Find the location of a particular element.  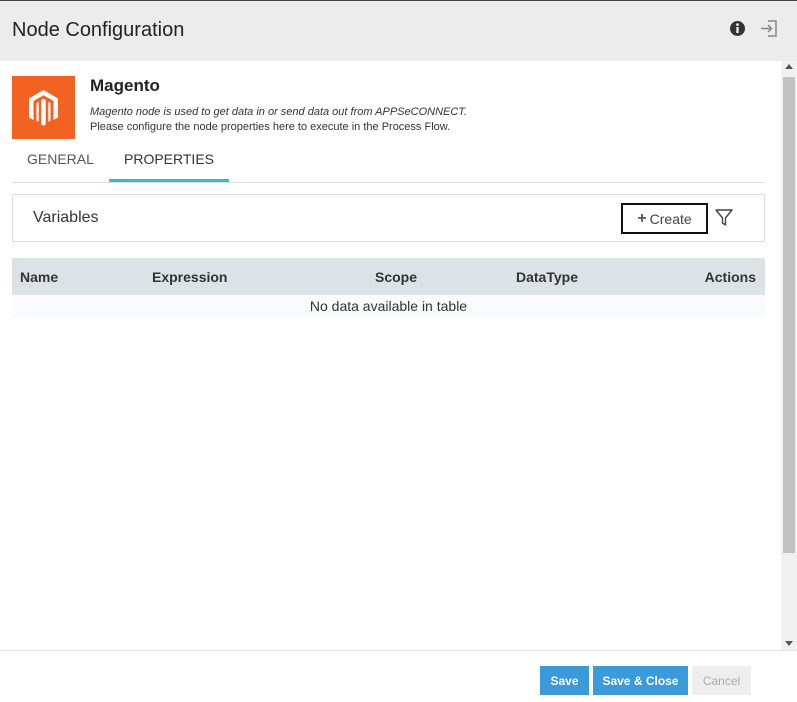

magento-icon is located at coordinates (43, 108).